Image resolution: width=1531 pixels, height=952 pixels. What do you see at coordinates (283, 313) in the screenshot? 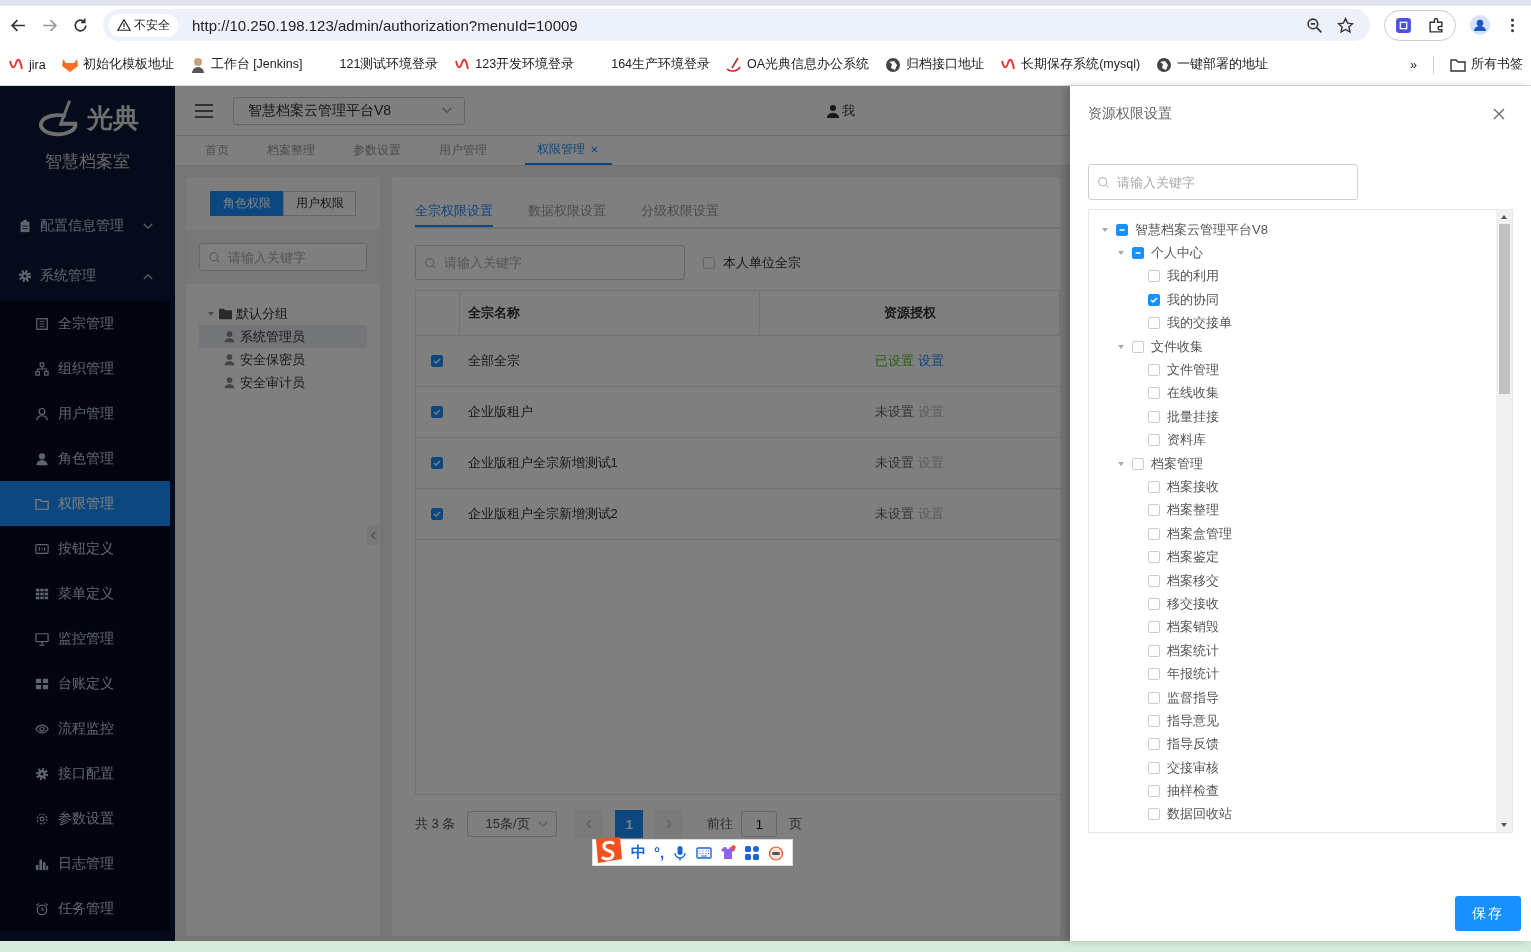
I see `tree-node: 默认分组` at bounding box center [283, 313].